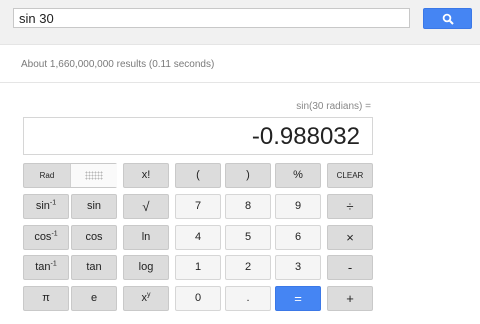 The image size is (480, 324). Describe the element at coordinates (47, 175) in the screenshot. I see `rad-button-label: Rad` at that location.